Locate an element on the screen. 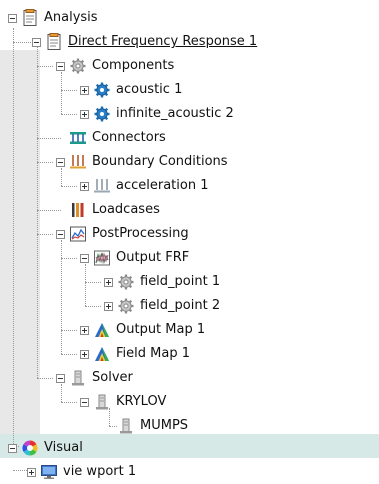 This screenshot has height=484, width=379. tree-item-loadcases: Loadcases is located at coordinates (108, 210).